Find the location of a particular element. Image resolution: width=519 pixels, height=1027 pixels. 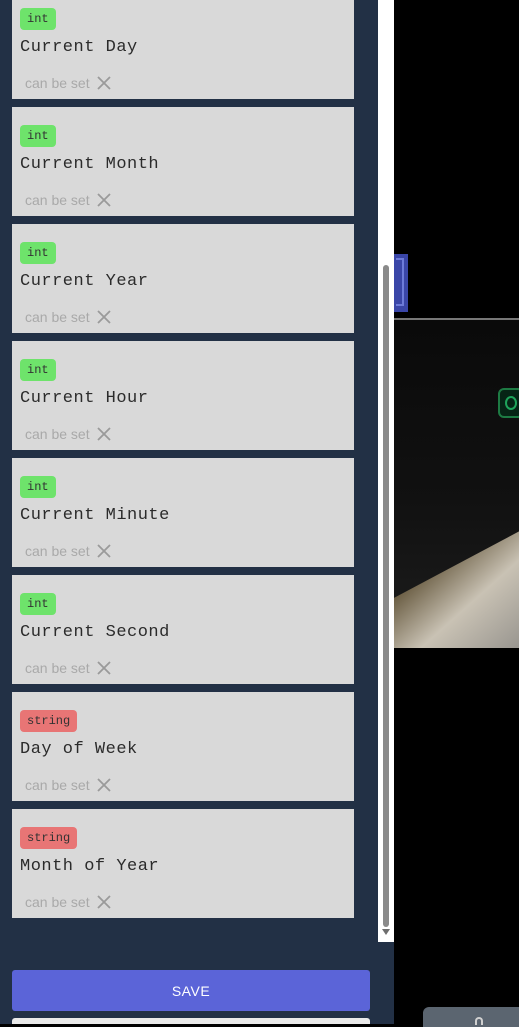

variable-name: Current Month is located at coordinates (90, 164).